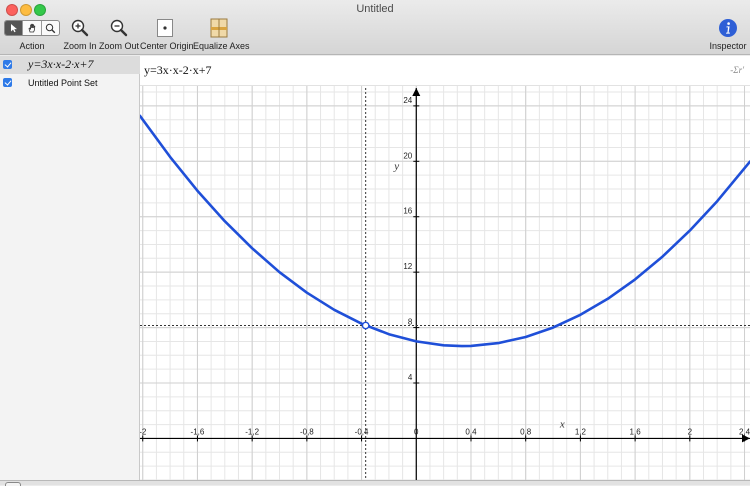 The height and width of the screenshot is (486, 750). I want to click on center-origin-button: Center Origin, so click(167, 35).